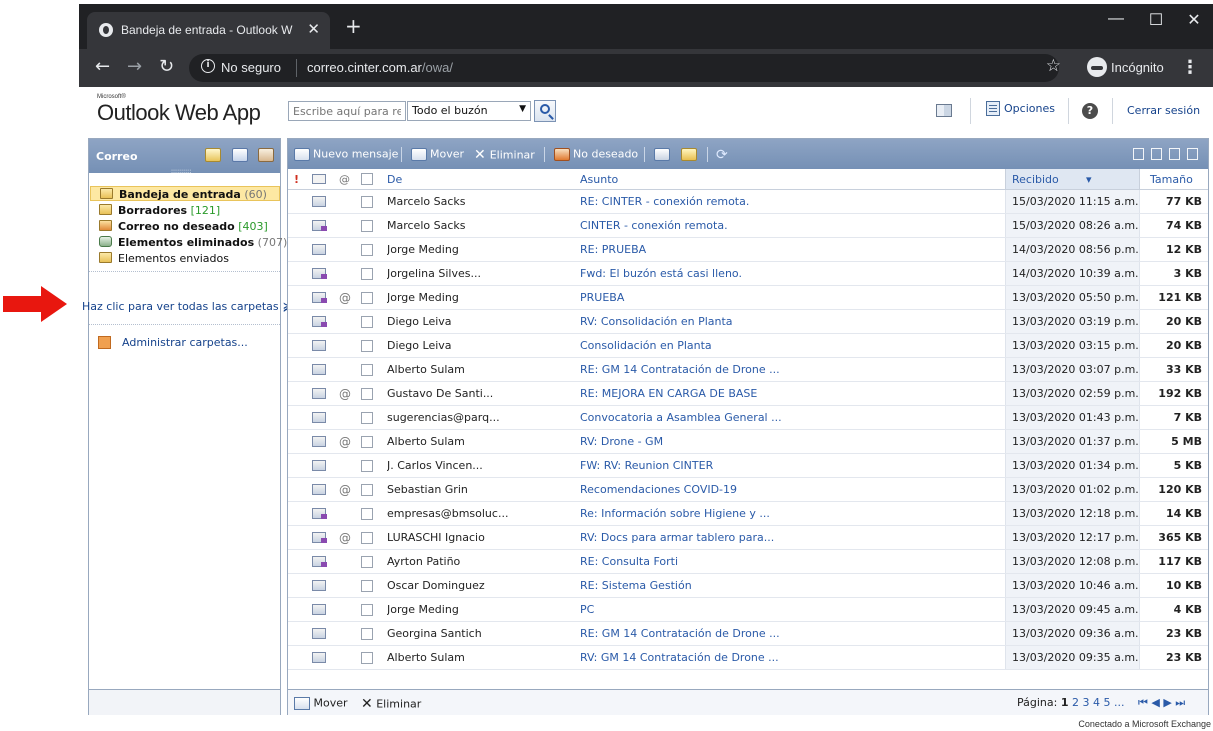 The image size is (1213, 731). I want to click on options-button: Opciones, so click(1020, 111).